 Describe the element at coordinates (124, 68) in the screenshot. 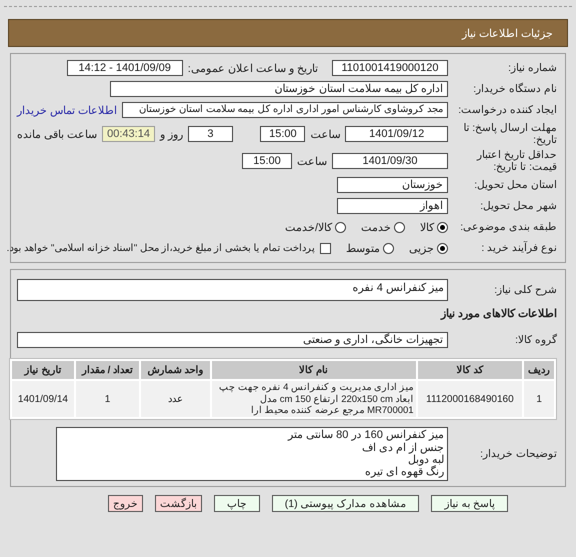

I see `announce-date-field: 1401/09/09 - 14:12` at that location.